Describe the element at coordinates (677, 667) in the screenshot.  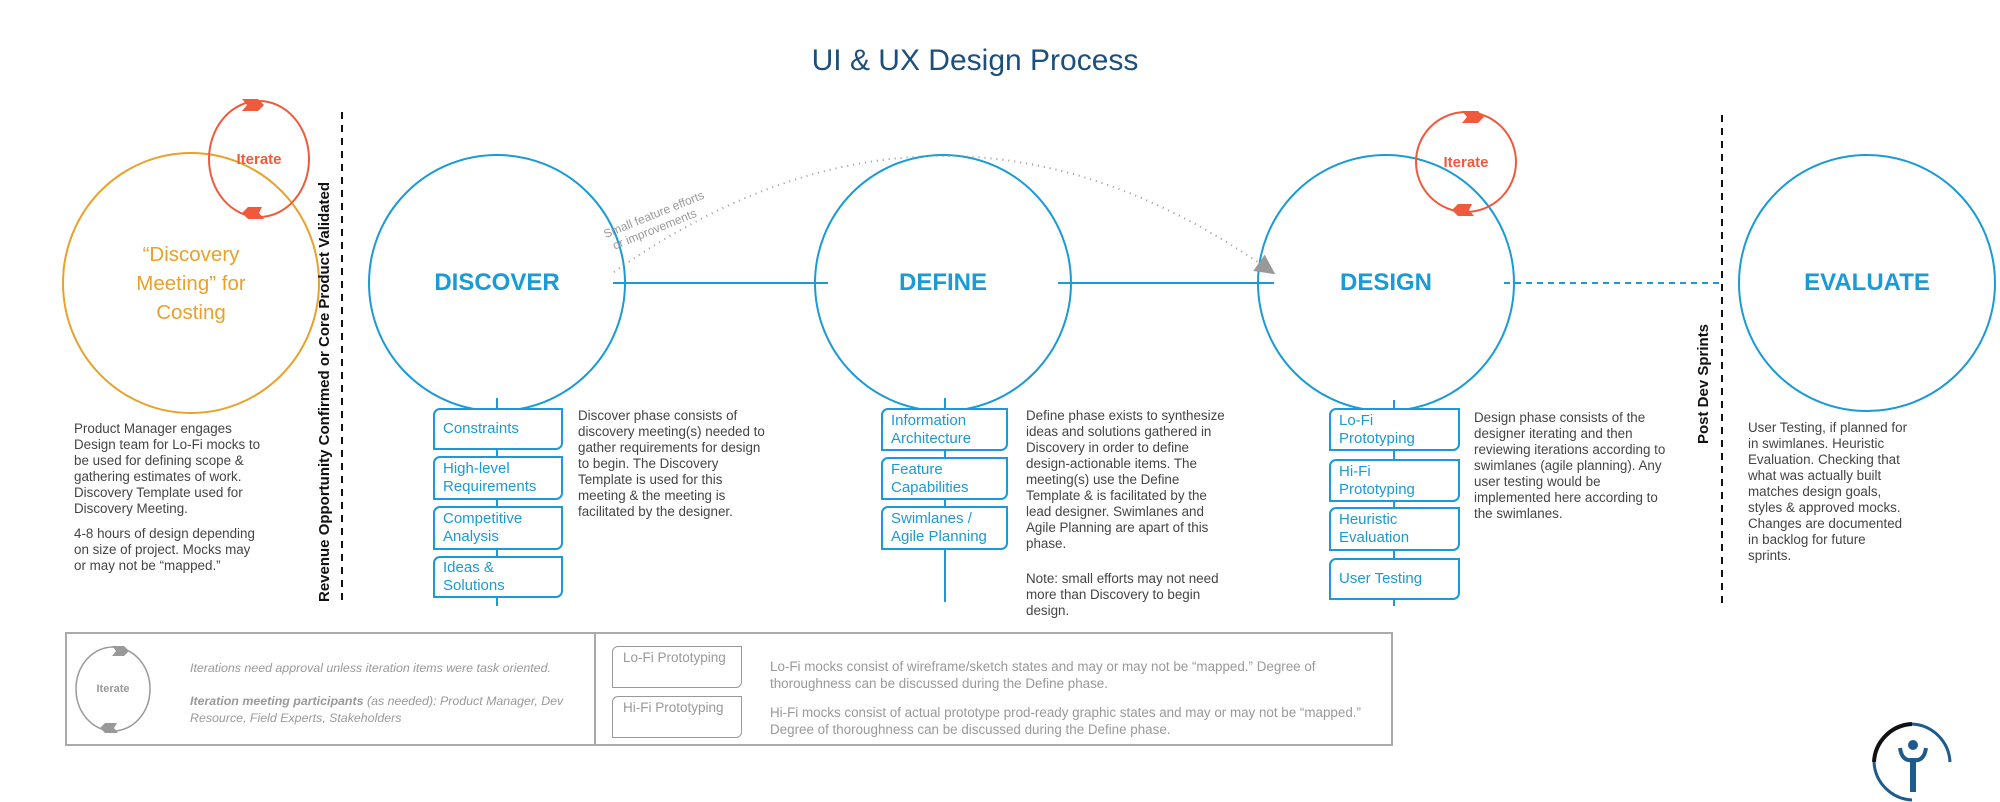
I see `legend-lofi-box: Lo-Fi Prototyping` at that location.